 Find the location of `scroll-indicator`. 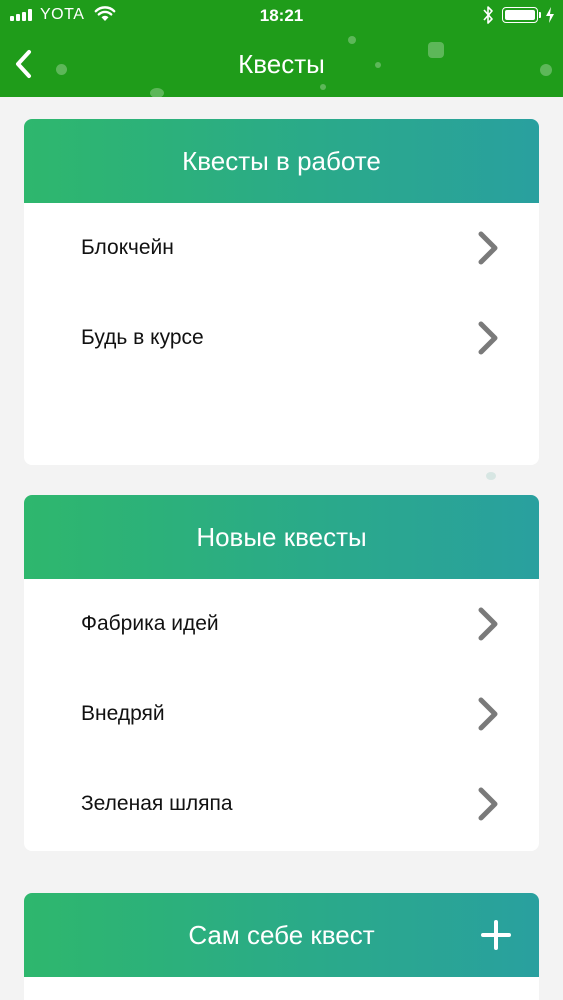

scroll-indicator is located at coordinates (491, 476).